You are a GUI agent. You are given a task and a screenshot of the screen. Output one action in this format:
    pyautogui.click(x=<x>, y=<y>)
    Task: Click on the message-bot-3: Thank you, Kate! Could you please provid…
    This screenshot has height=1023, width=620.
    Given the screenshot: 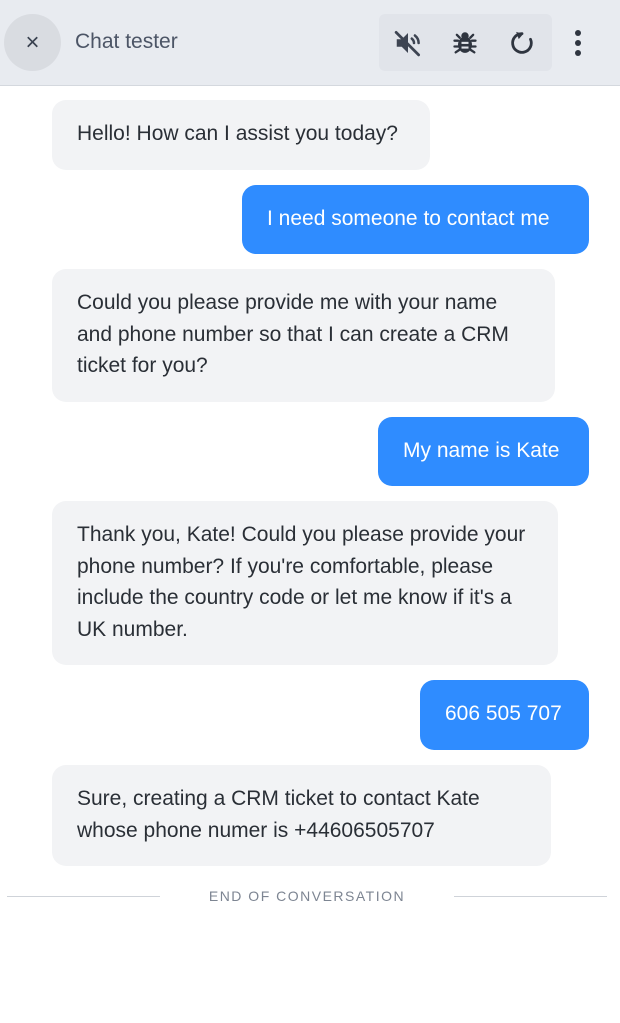 What is the action you would take?
    pyautogui.click(x=305, y=583)
    